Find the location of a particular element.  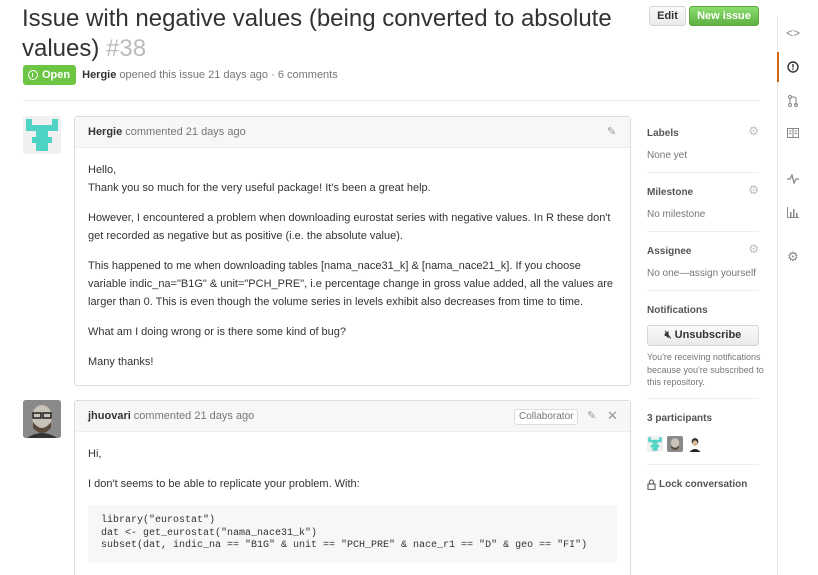

new-issue-button: New issue is located at coordinates (724, 16).